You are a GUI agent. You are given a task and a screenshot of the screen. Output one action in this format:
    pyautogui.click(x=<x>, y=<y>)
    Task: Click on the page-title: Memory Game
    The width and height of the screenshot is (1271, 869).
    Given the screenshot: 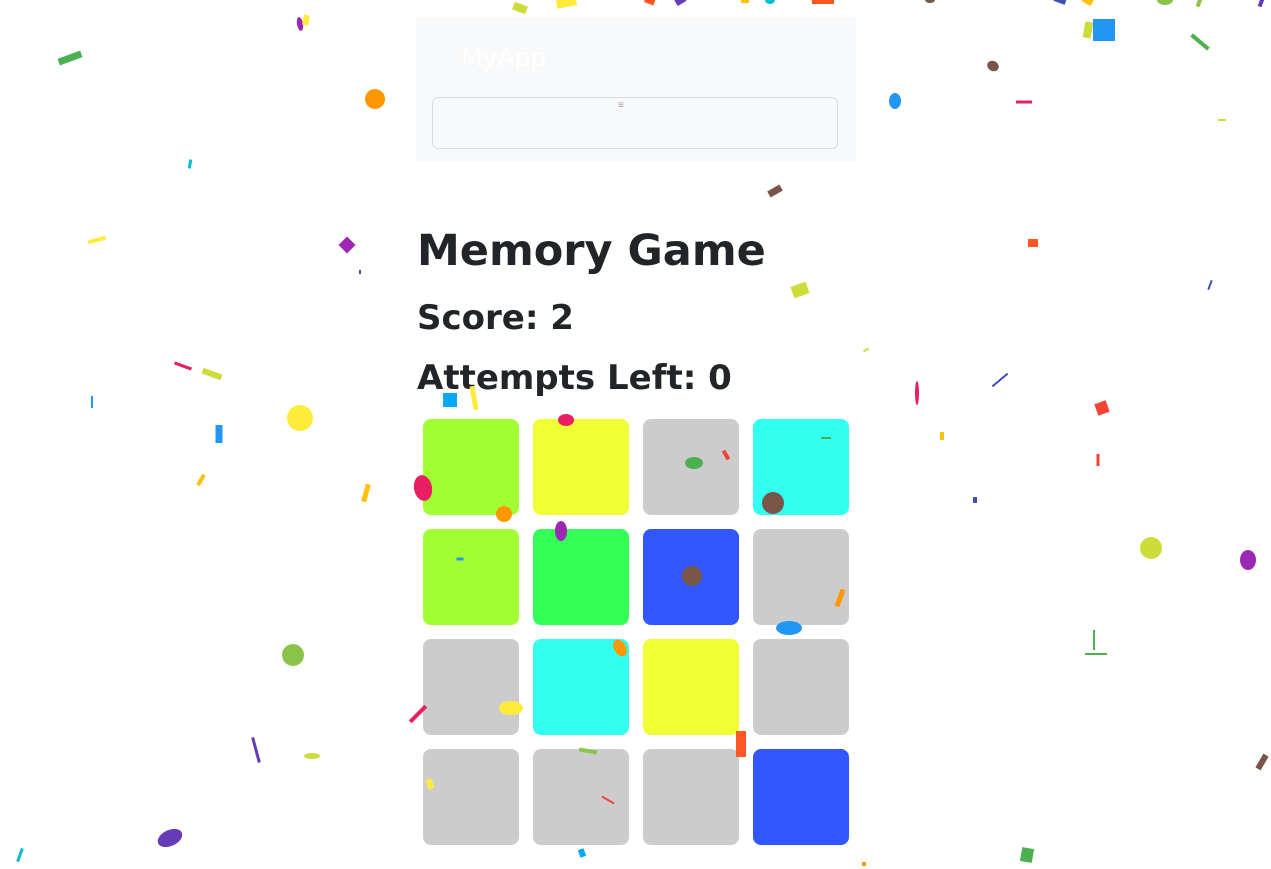 What is the action you would take?
    pyautogui.click(x=591, y=251)
    